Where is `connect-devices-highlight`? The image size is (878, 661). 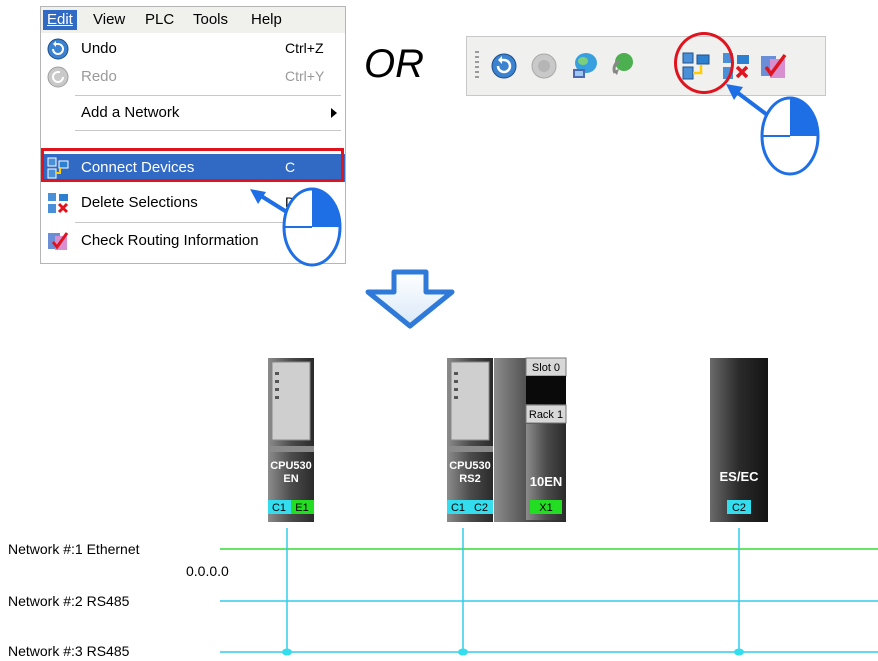
connect-devices-highlight is located at coordinates (192, 165).